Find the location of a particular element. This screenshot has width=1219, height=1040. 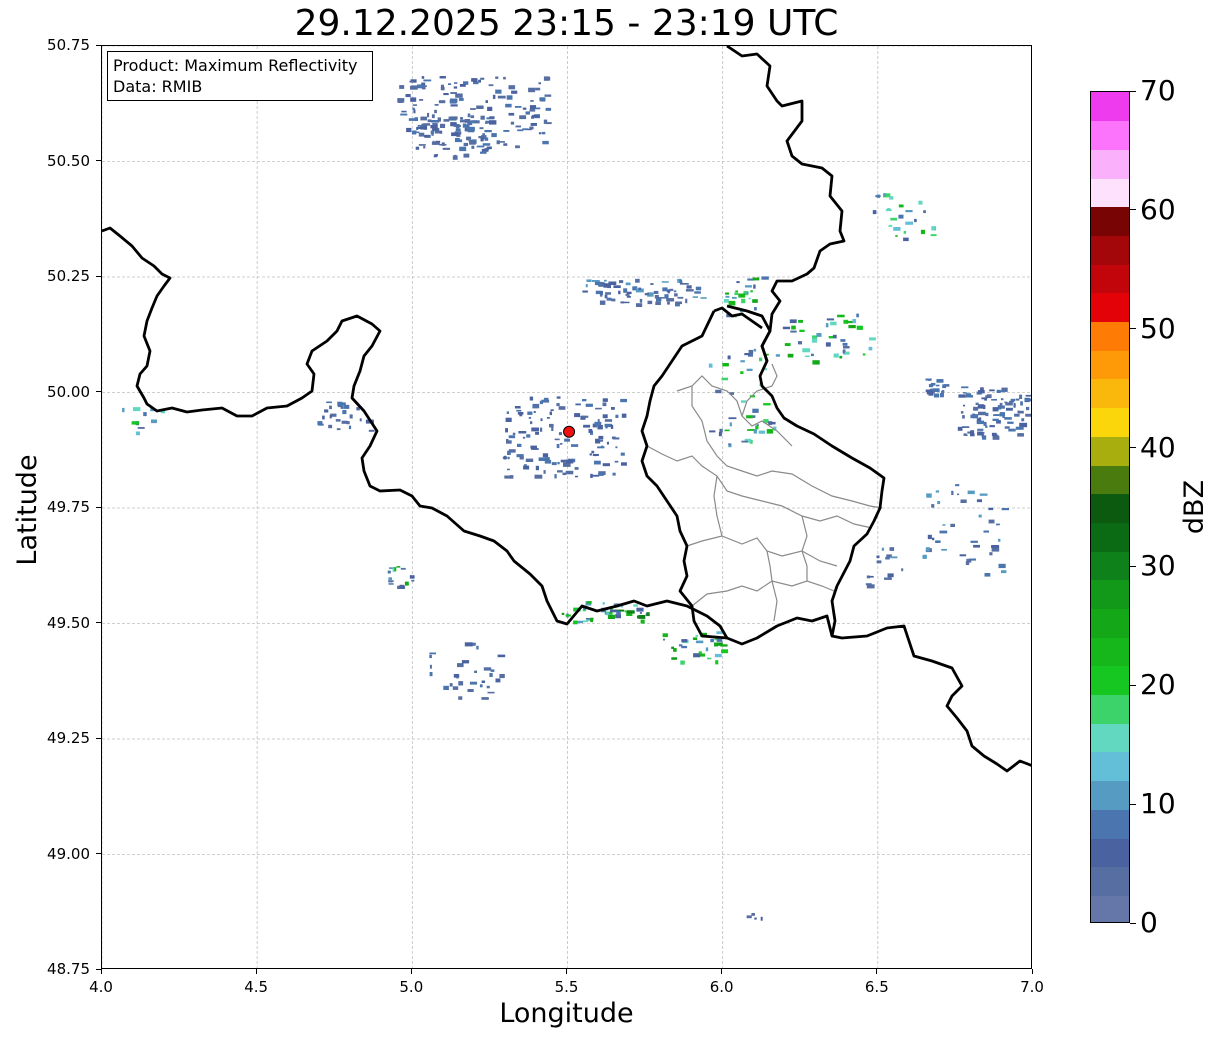

colorbar-label: dBZ is located at coordinates (1194, 507).